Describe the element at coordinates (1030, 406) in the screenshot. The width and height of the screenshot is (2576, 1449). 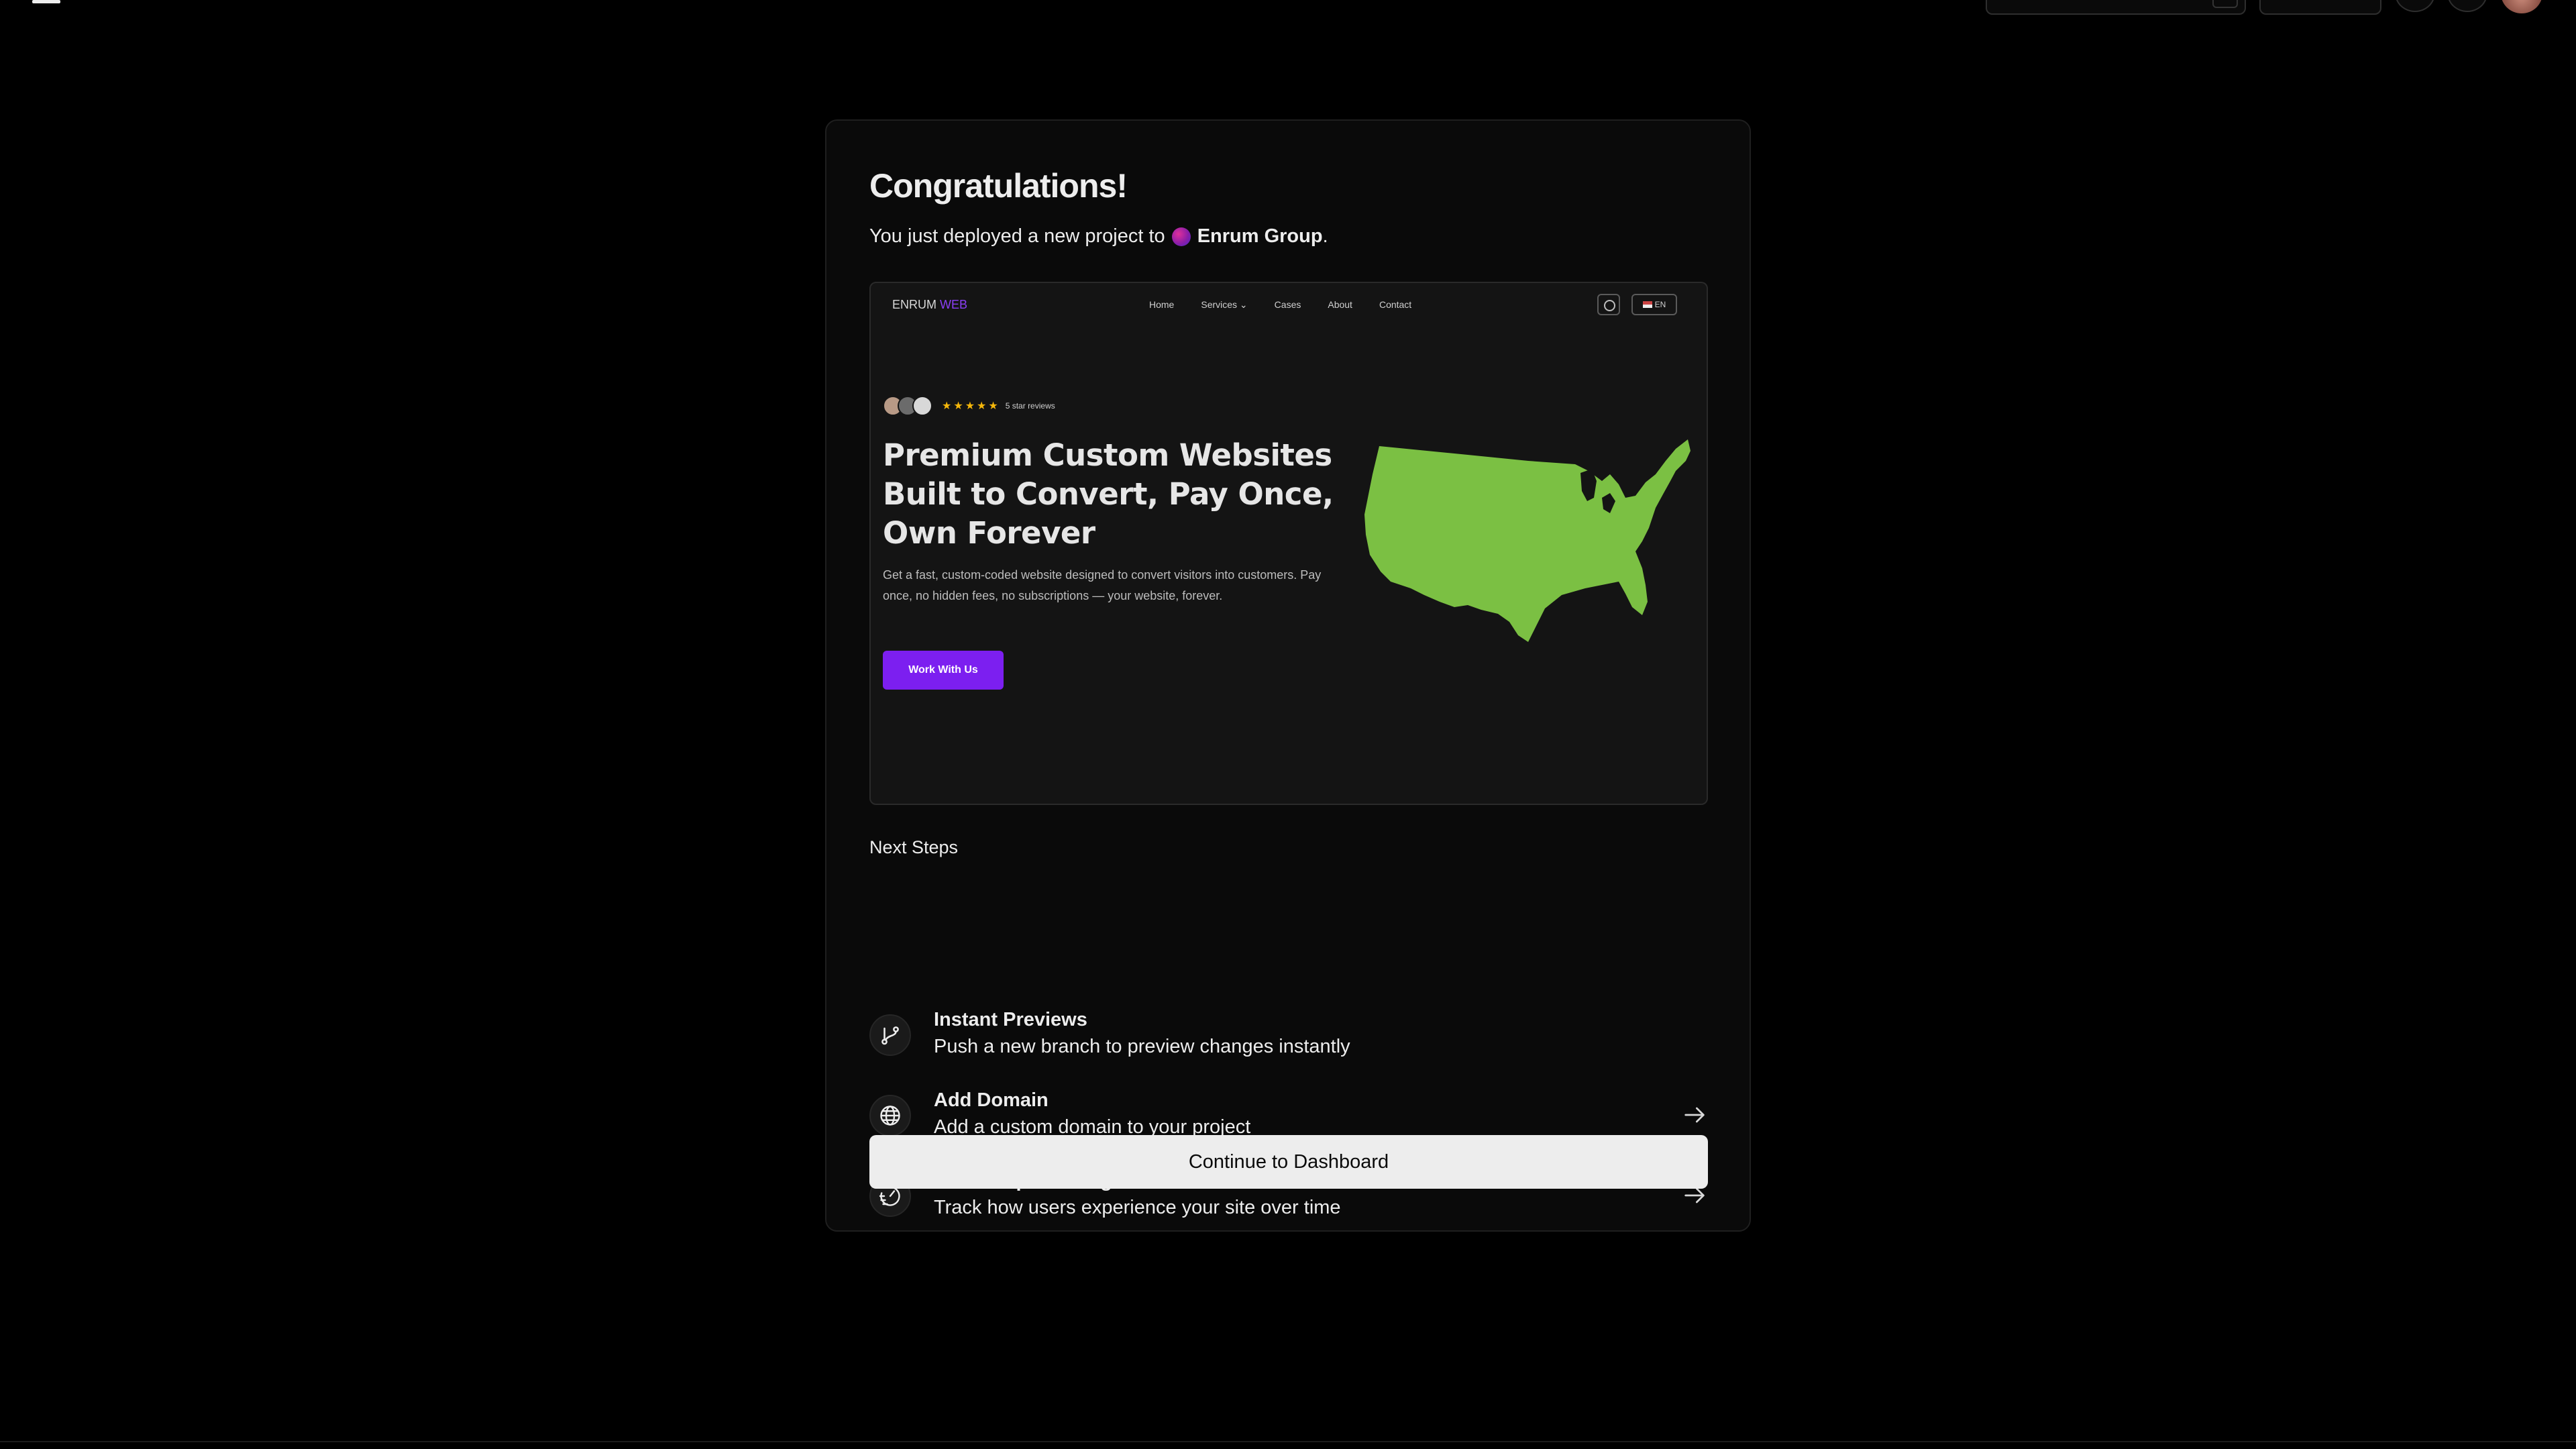
I see `preview-reviews-text: 5 star reviews` at that location.